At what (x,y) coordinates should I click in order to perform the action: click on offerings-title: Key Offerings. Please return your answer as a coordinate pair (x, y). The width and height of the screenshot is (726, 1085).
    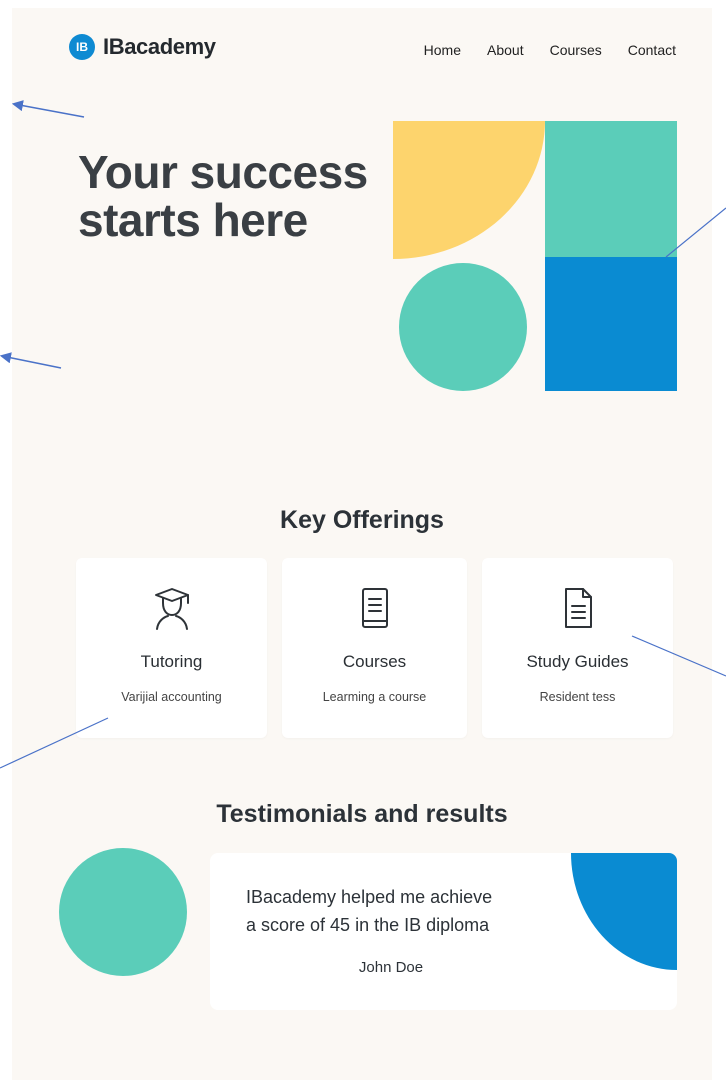
    Looking at the image, I should click on (362, 520).